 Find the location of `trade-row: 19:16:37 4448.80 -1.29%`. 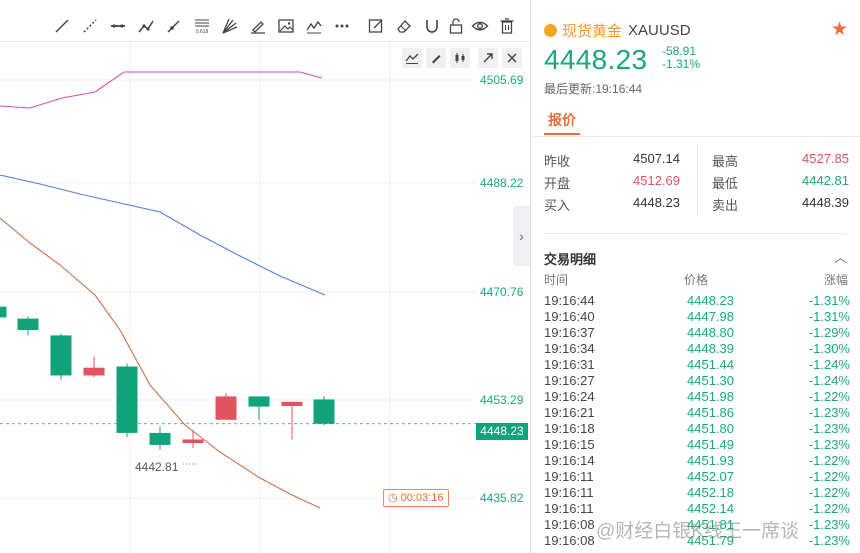

trade-row: 19:16:37 4448.80 -1.29% is located at coordinates (697, 333).